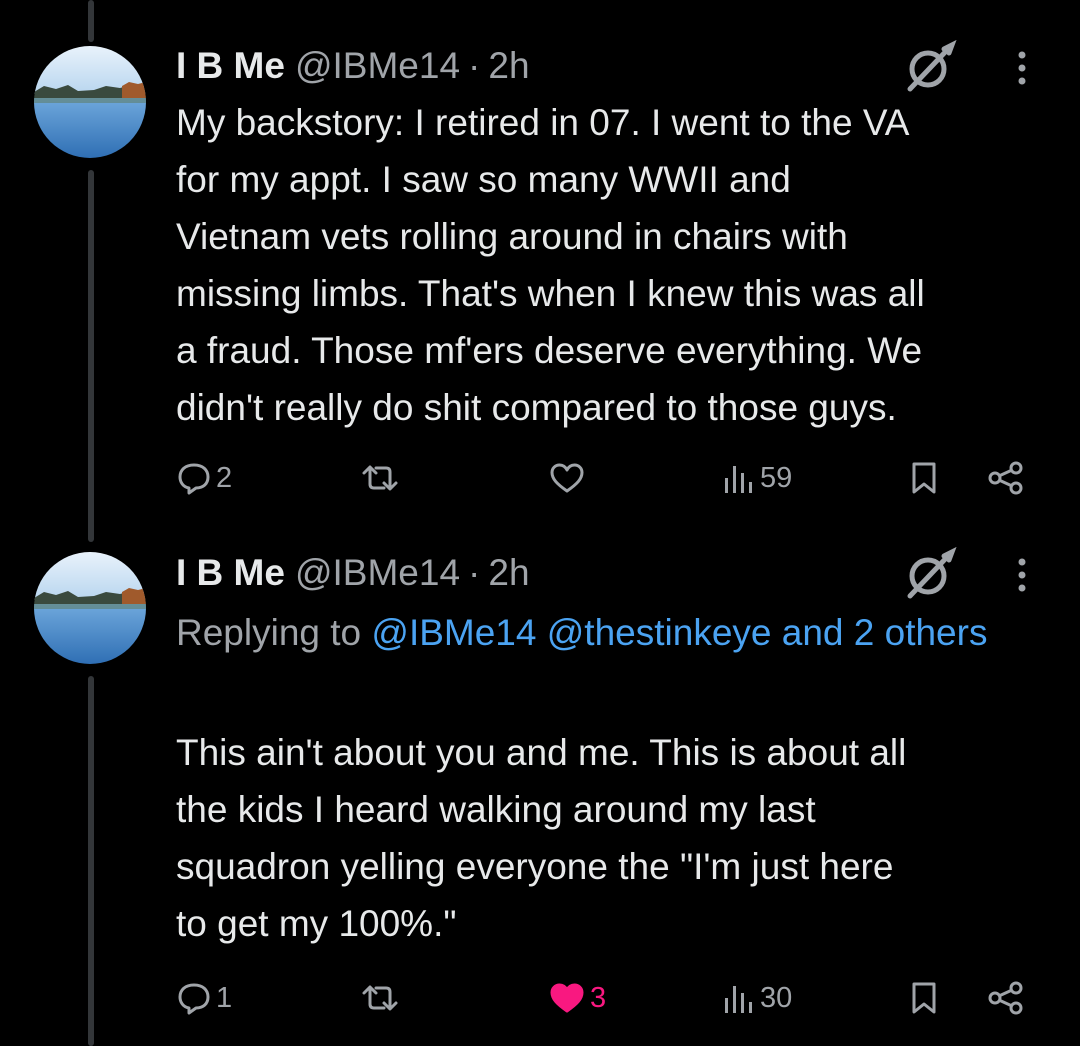 The height and width of the screenshot is (1046, 1080). I want to click on views-button: 30, so click(757, 998).